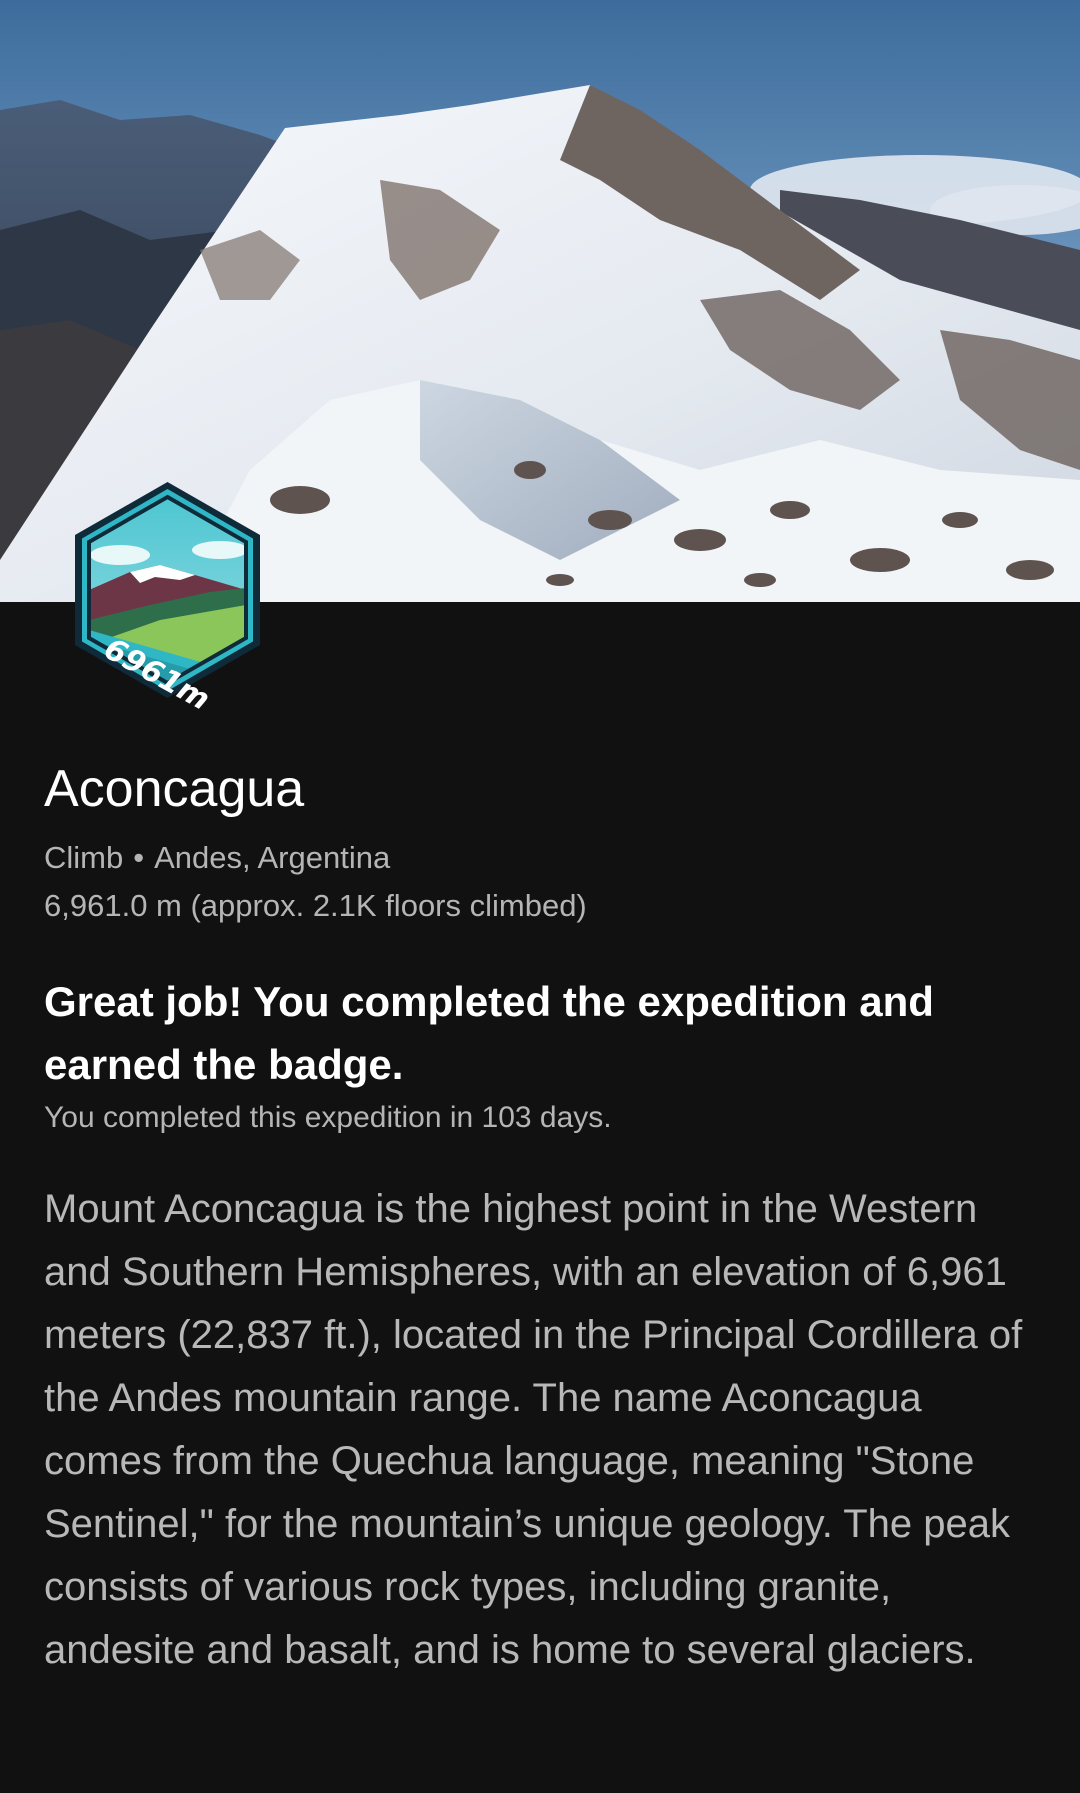 This screenshot has height=1793, width=1080. Describe the element at coordinates (539, 858) in the screenshot. I see `activity-location-line: Climb • Andes, Argentina` at that location.